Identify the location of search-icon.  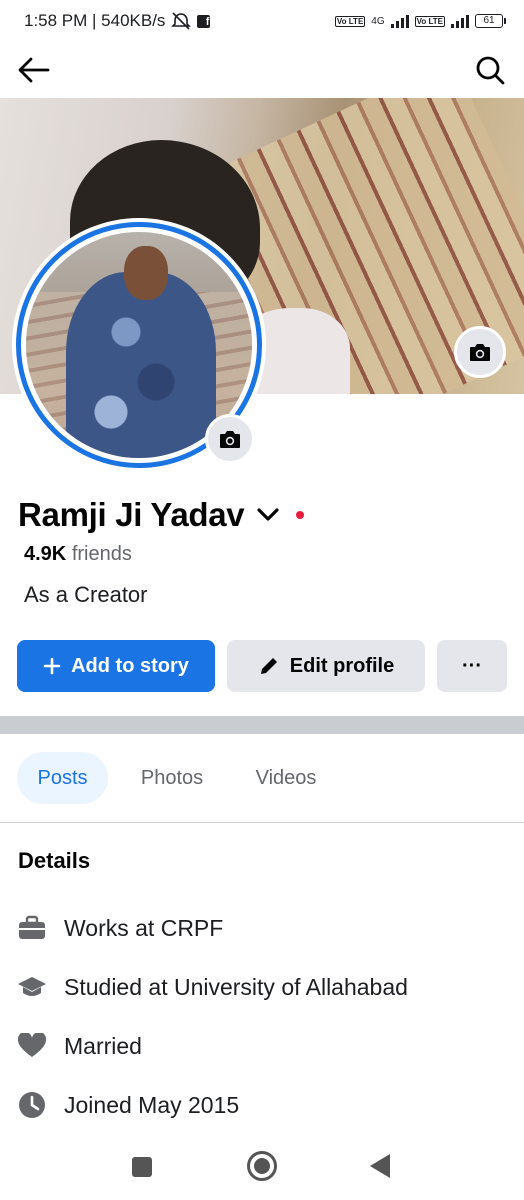
(490, 70).